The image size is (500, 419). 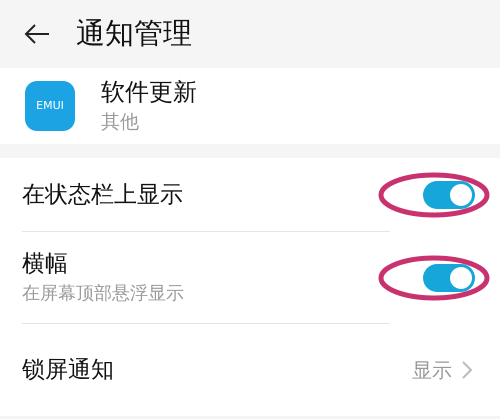 I want to click on setting-title: 横幅, so click(x=45, y=264).